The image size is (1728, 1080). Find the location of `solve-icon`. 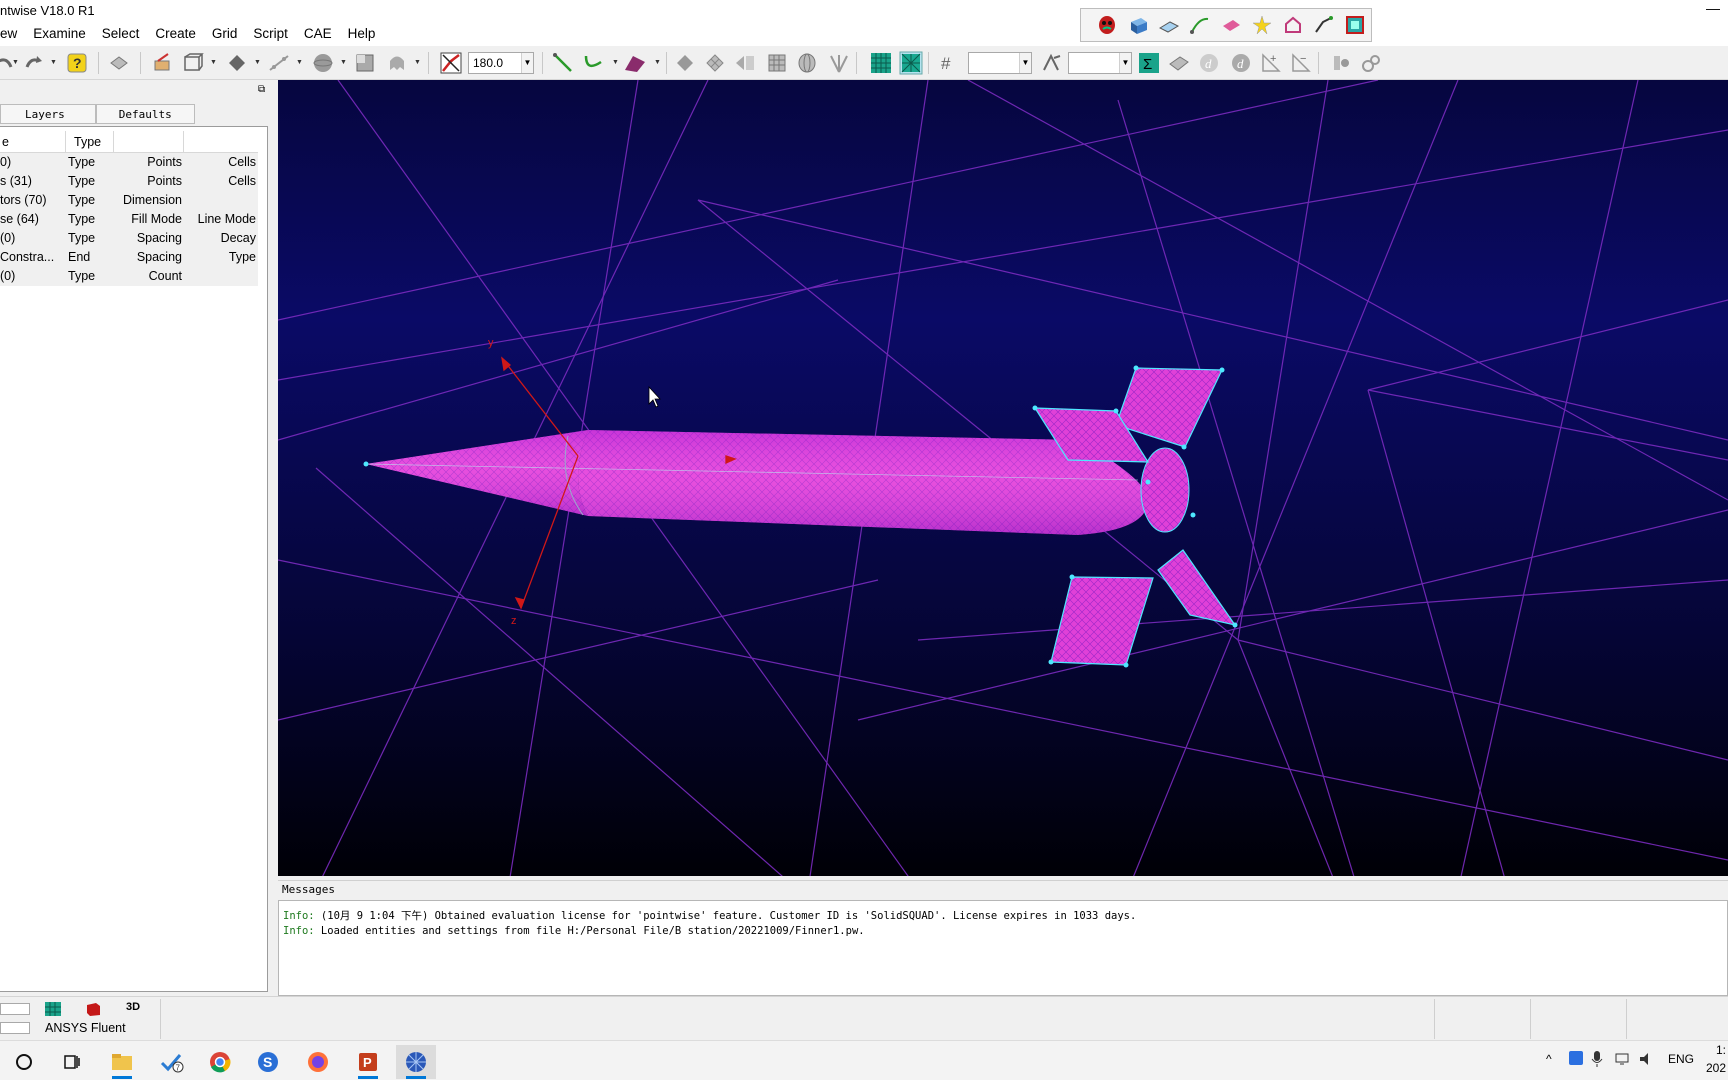

solve-icon is located at coordinates (1179, 63).